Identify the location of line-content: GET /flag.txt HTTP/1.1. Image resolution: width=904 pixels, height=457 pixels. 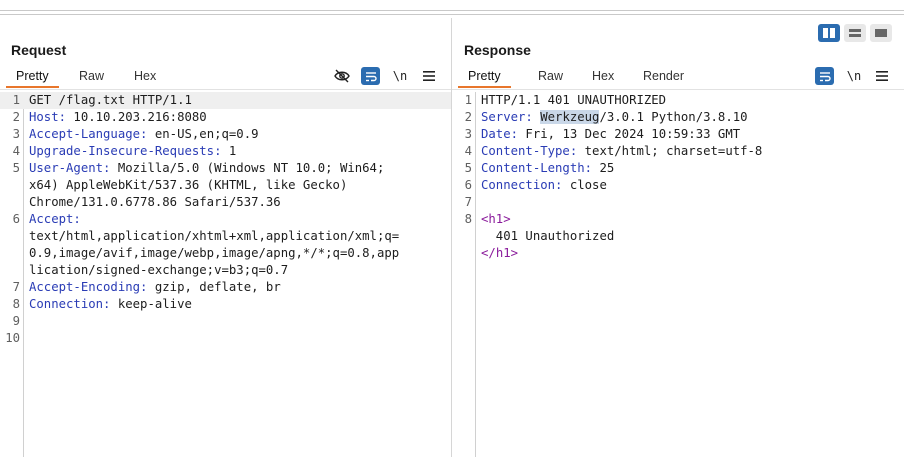
(110, 100).